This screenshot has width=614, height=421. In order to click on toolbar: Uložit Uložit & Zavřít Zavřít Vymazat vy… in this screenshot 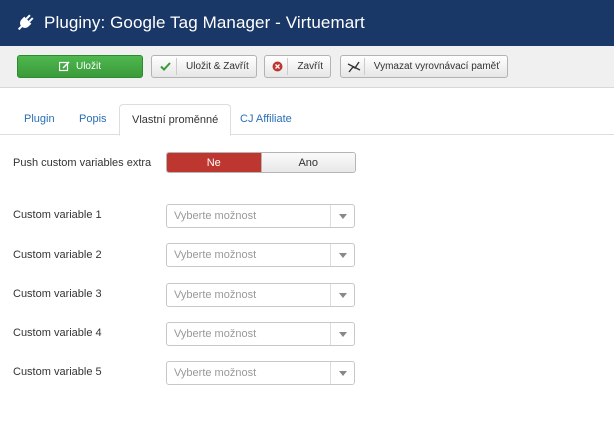, I will do `click(307, 67)`.